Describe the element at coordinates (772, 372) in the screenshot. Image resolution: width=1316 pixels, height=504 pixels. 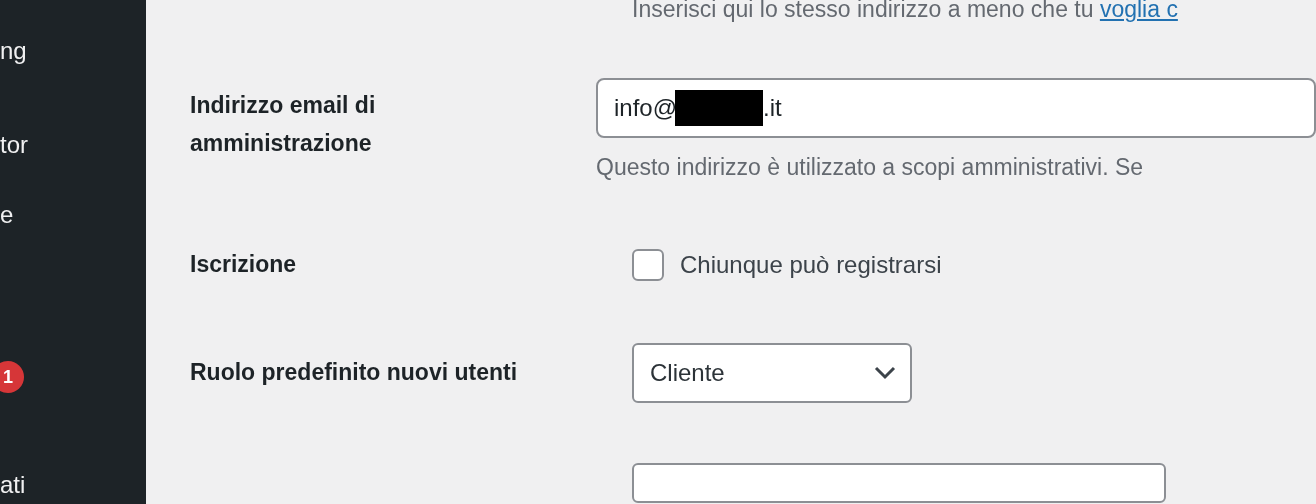
I see `role-dropdown: Cliente` at that location.